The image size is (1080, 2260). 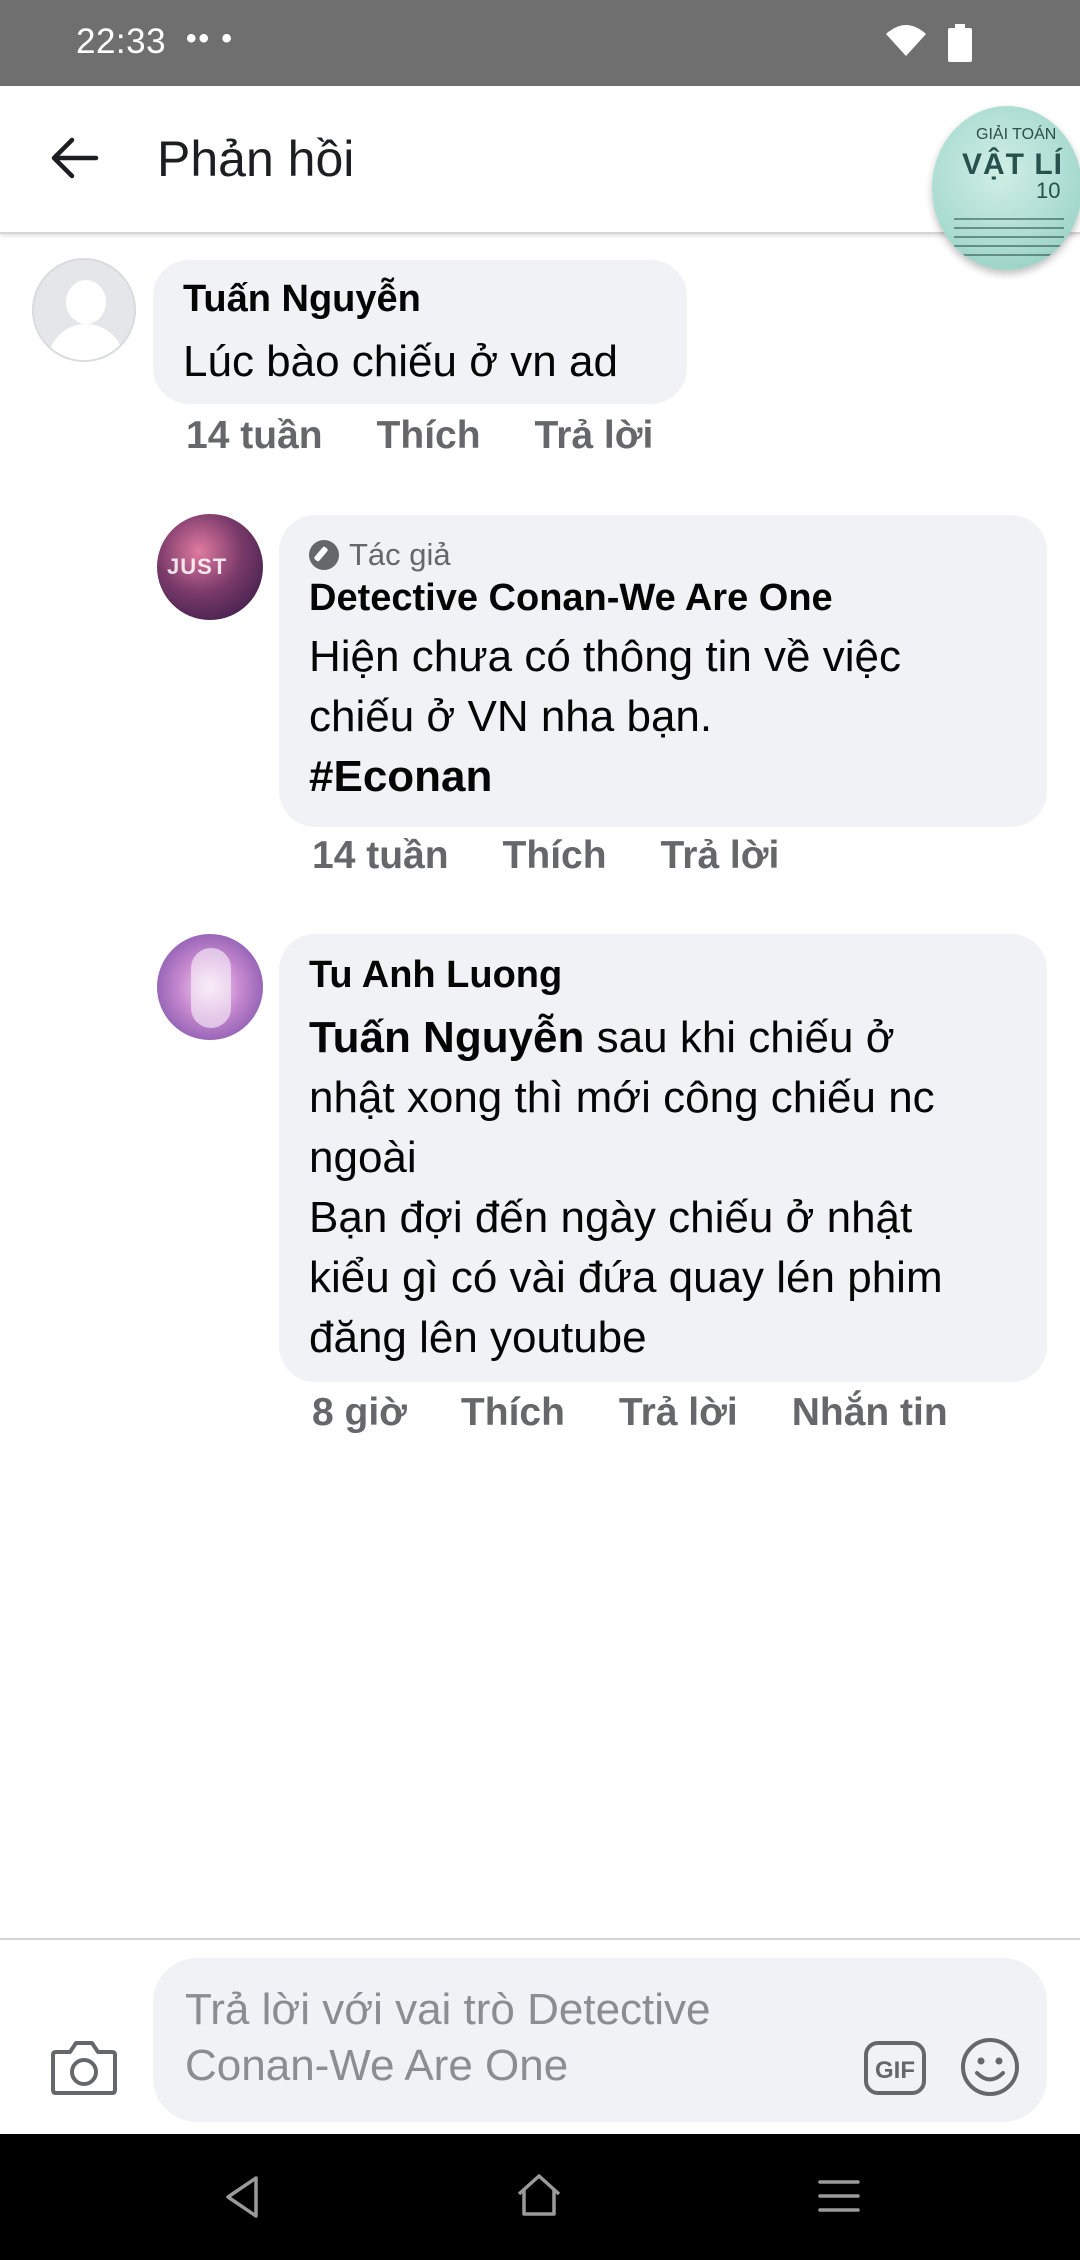 I want to click on avatar-tu-anh-luong, so click(x=210, y=987).